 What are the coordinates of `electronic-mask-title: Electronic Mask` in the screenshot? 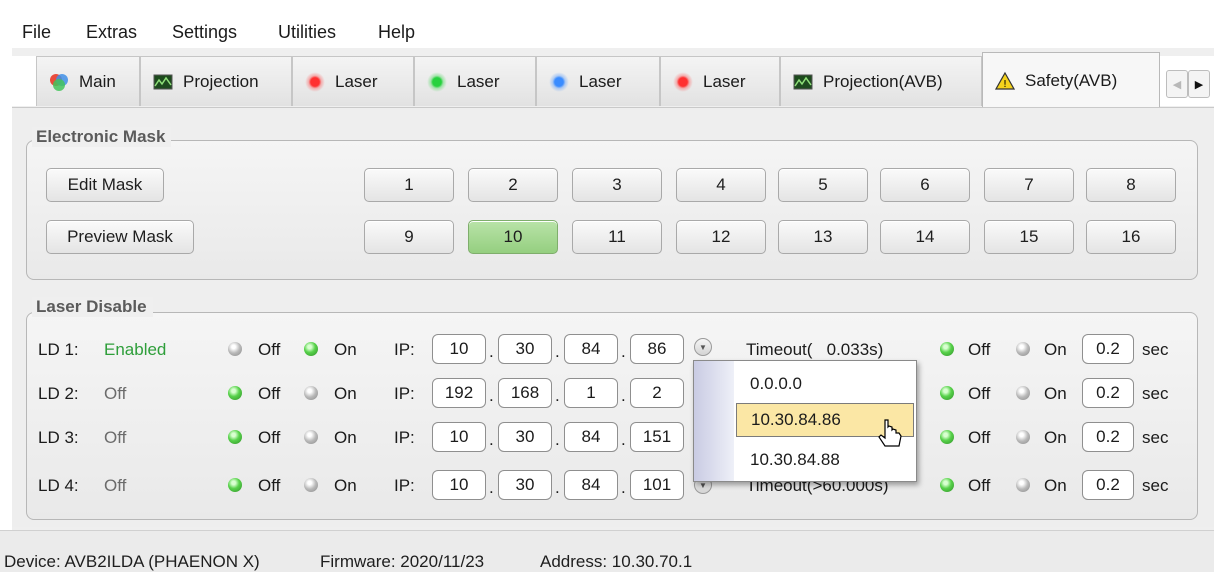 It's located at (102, 137).